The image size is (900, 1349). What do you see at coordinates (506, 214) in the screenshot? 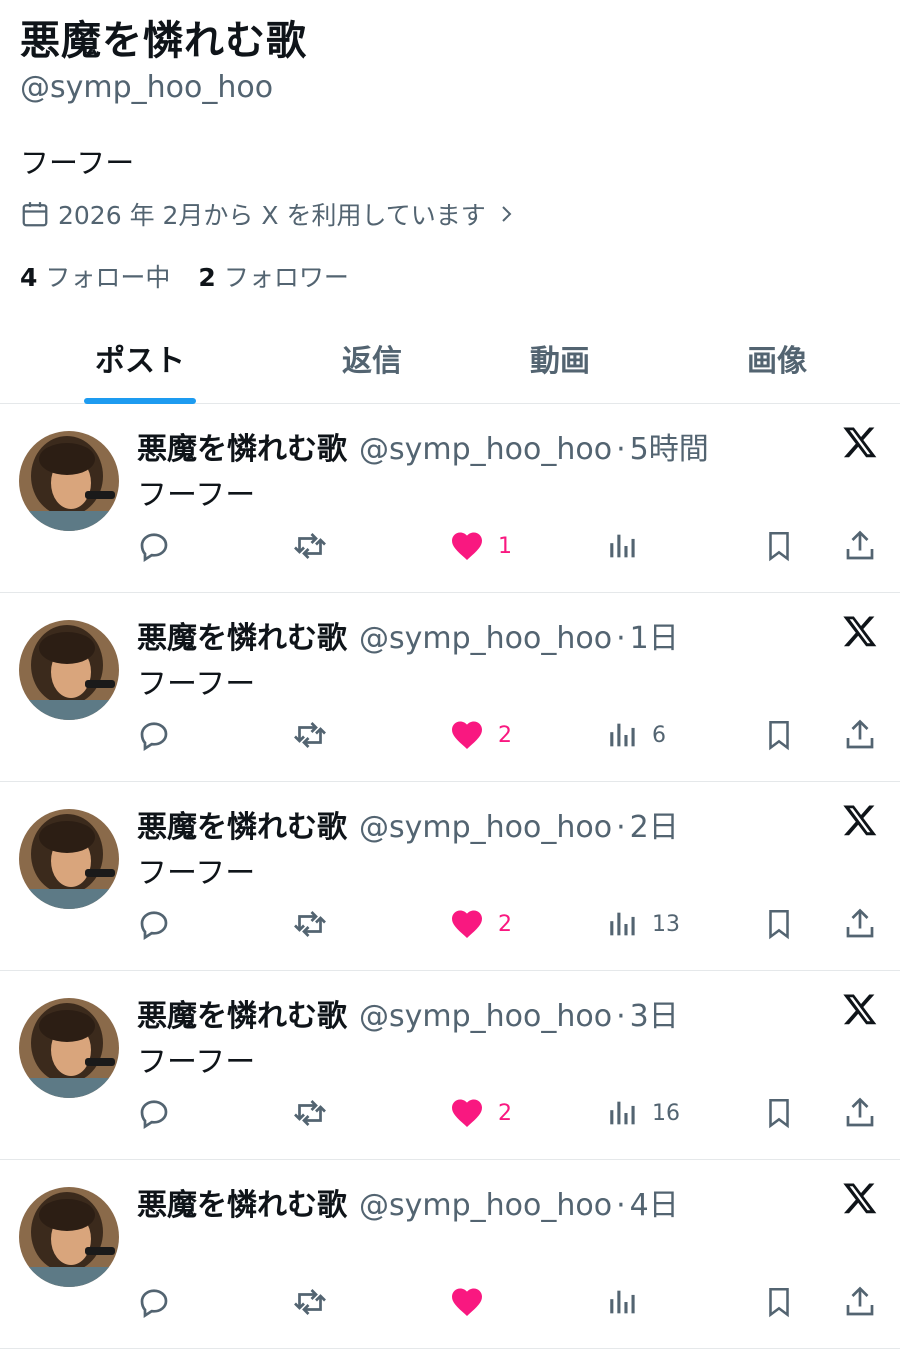
I see `chevron-right-icon` at bounding box center [506, 214].